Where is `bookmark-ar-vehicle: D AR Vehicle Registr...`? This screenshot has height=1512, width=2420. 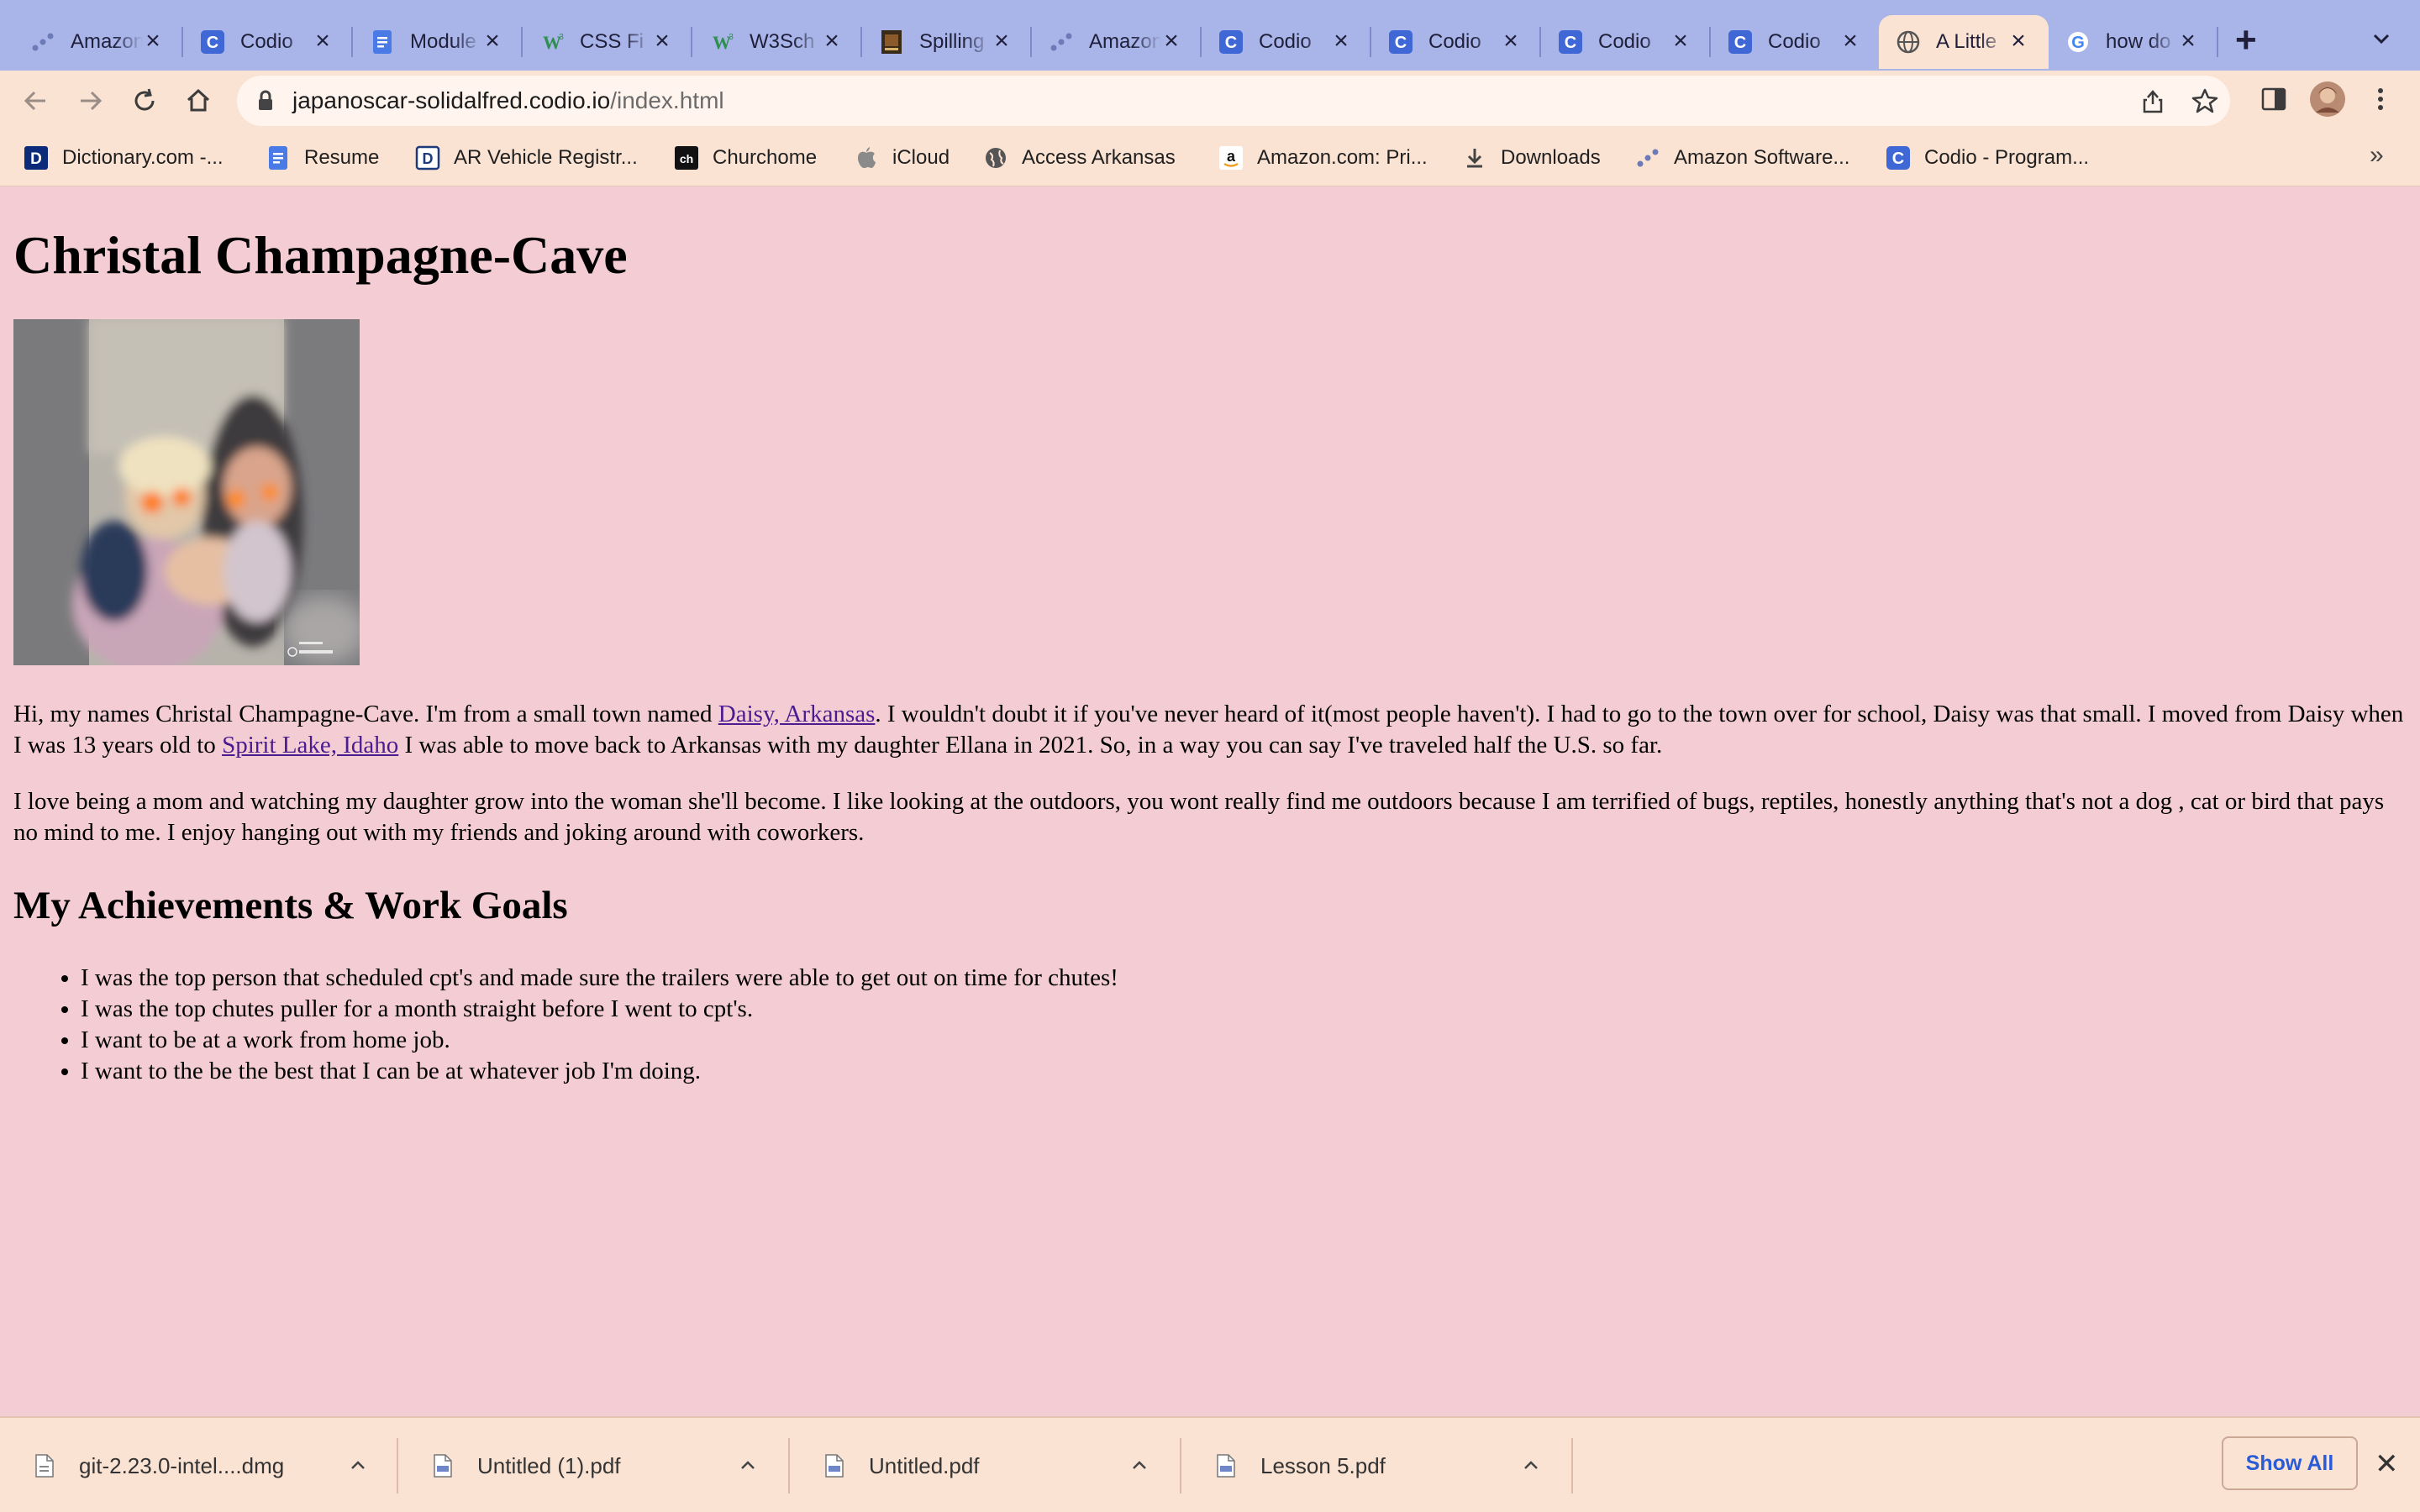 bookmark-ar-vehicle: D AR Vehicle Registr... is located at coordinates (526, 158).